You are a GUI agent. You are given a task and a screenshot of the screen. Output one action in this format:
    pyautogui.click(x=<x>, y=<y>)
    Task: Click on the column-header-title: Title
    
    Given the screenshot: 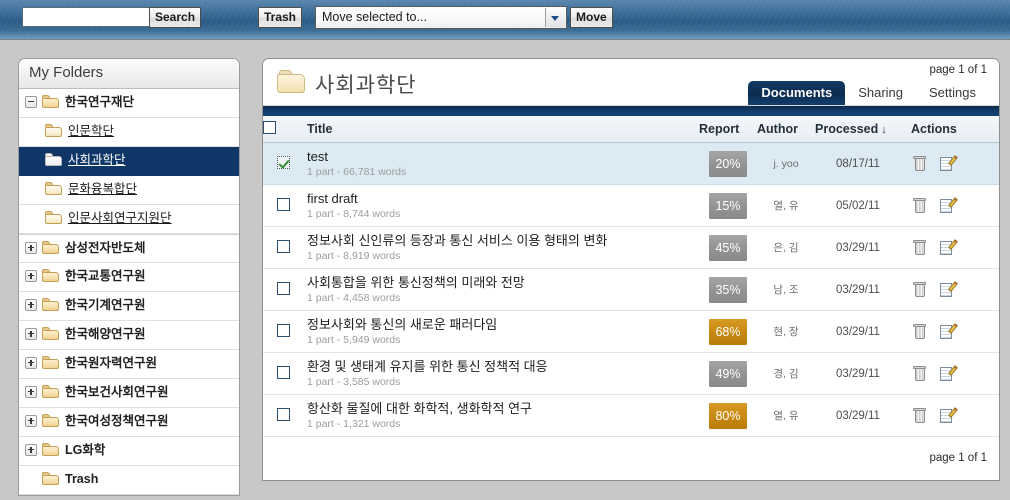 What is the action you would take?
    pyautogui.click(x=501, y=129)
    